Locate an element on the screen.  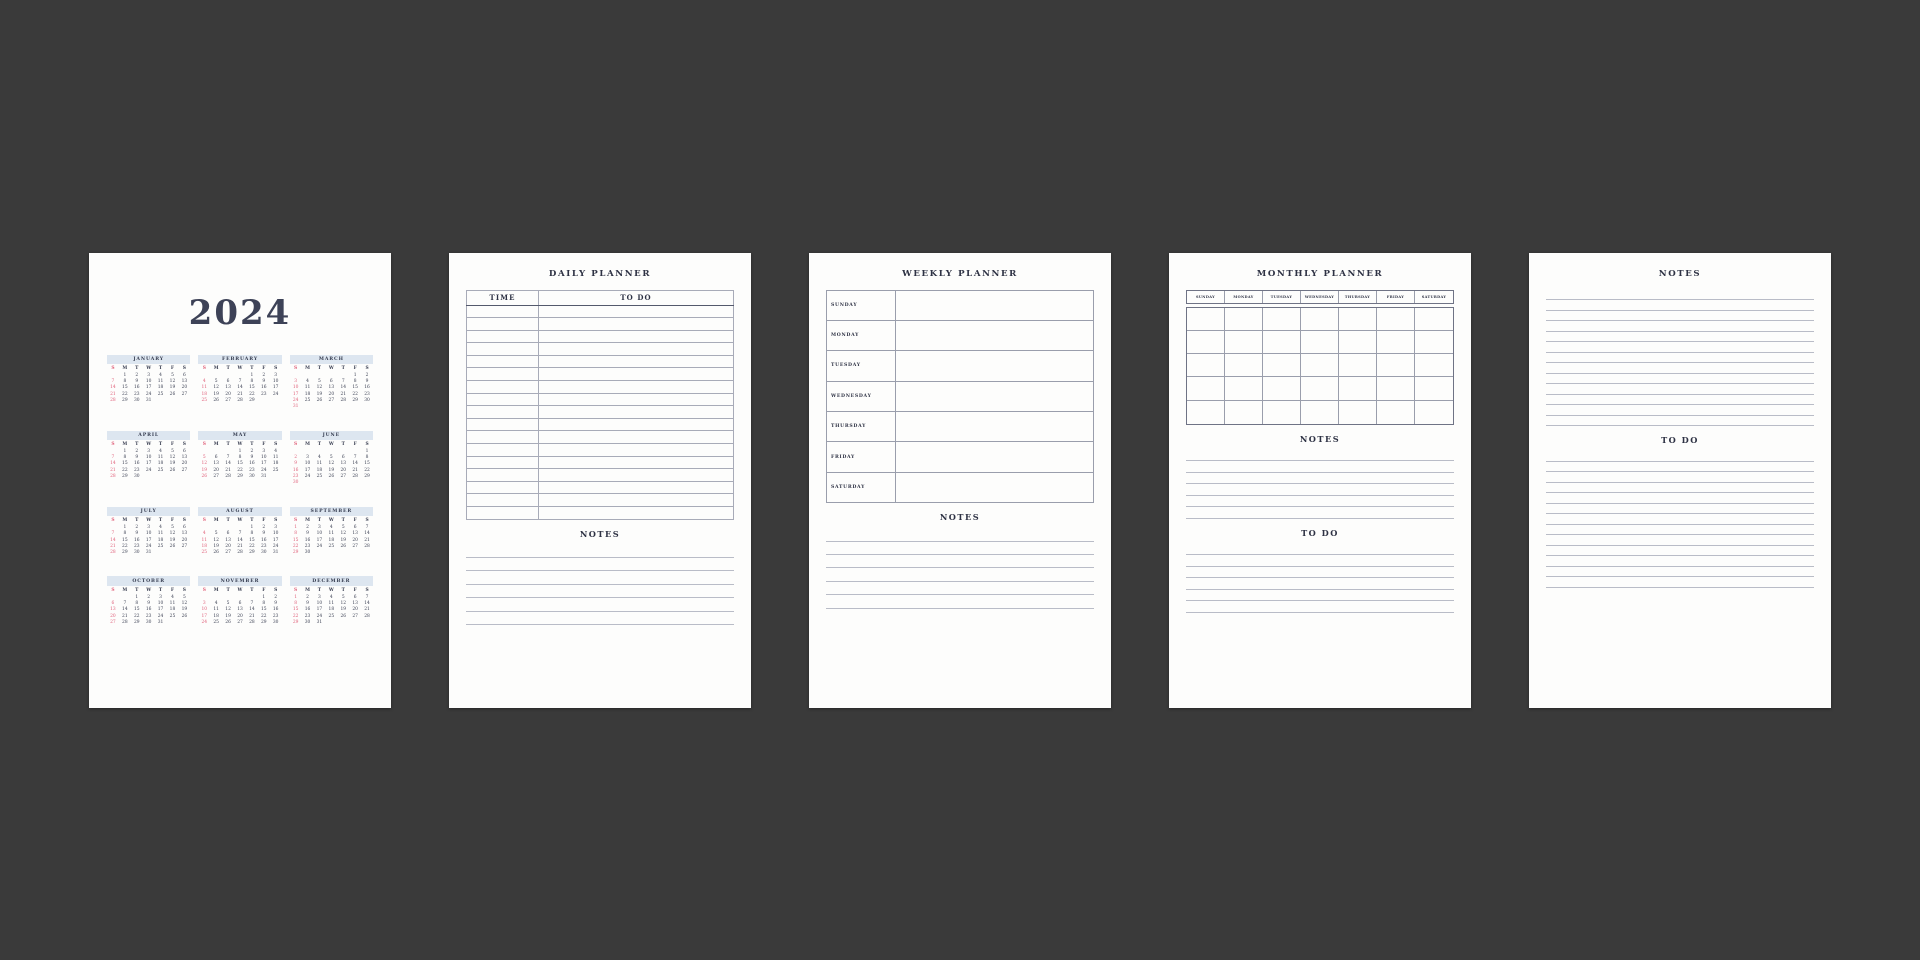
daily-notes-lines is located at coordinates (600, 585).